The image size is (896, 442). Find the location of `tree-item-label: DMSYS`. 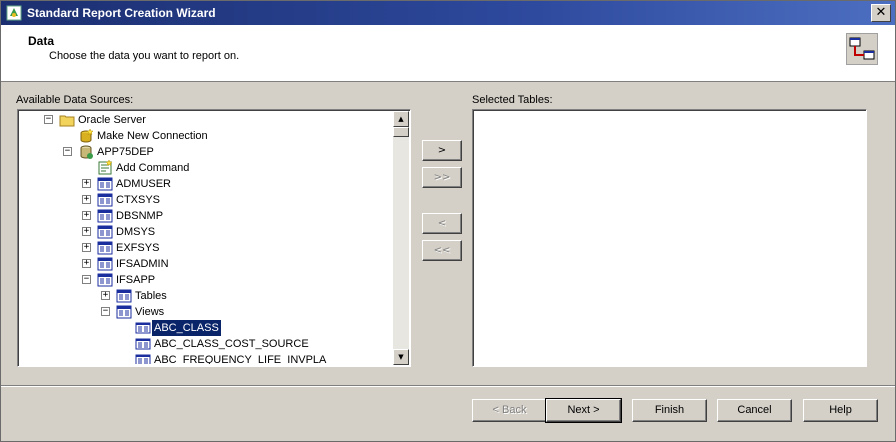

tree-item-label: DMSYS is located at coordinates (136, 232).